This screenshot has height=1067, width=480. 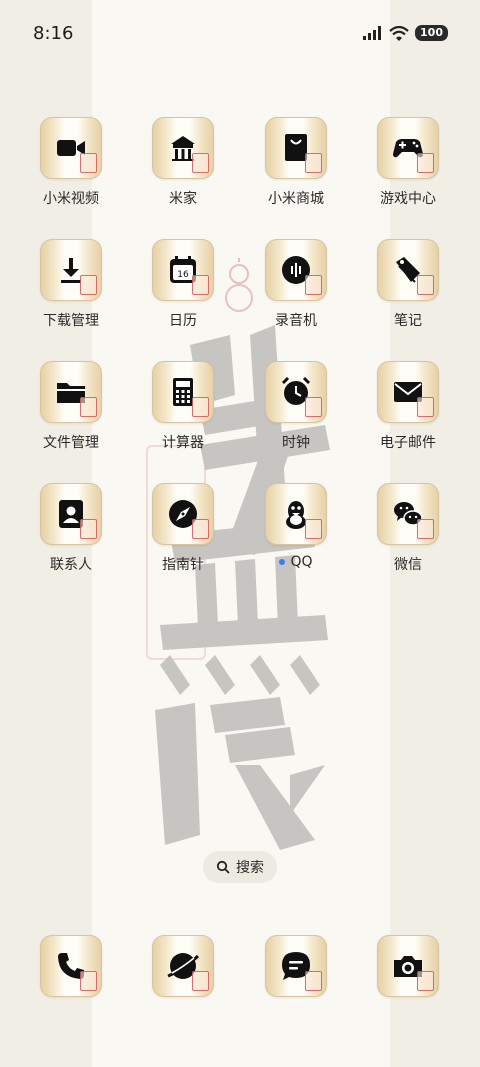 I want to click on mijia-icon, so click(x=183, y=148).